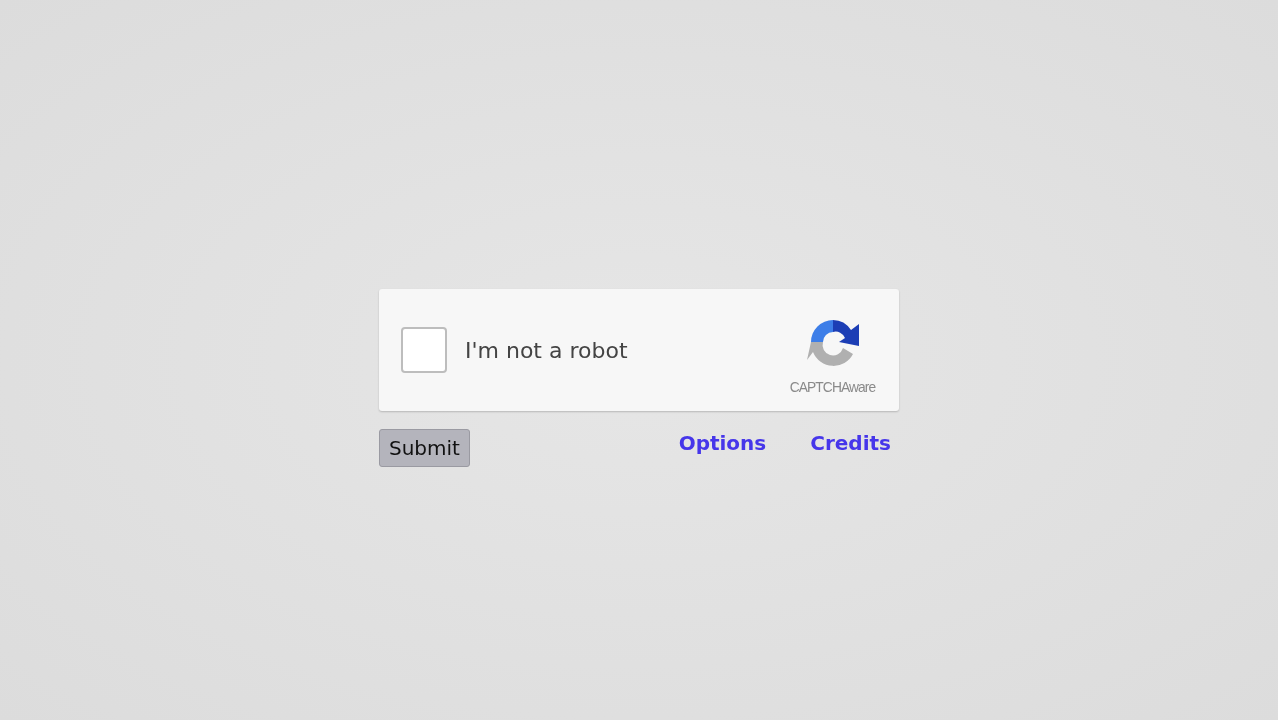 The image size is (1278, 720). Describe the element at coordinates (850, 443) in the screenshot. I see `link: Credits` at that location.